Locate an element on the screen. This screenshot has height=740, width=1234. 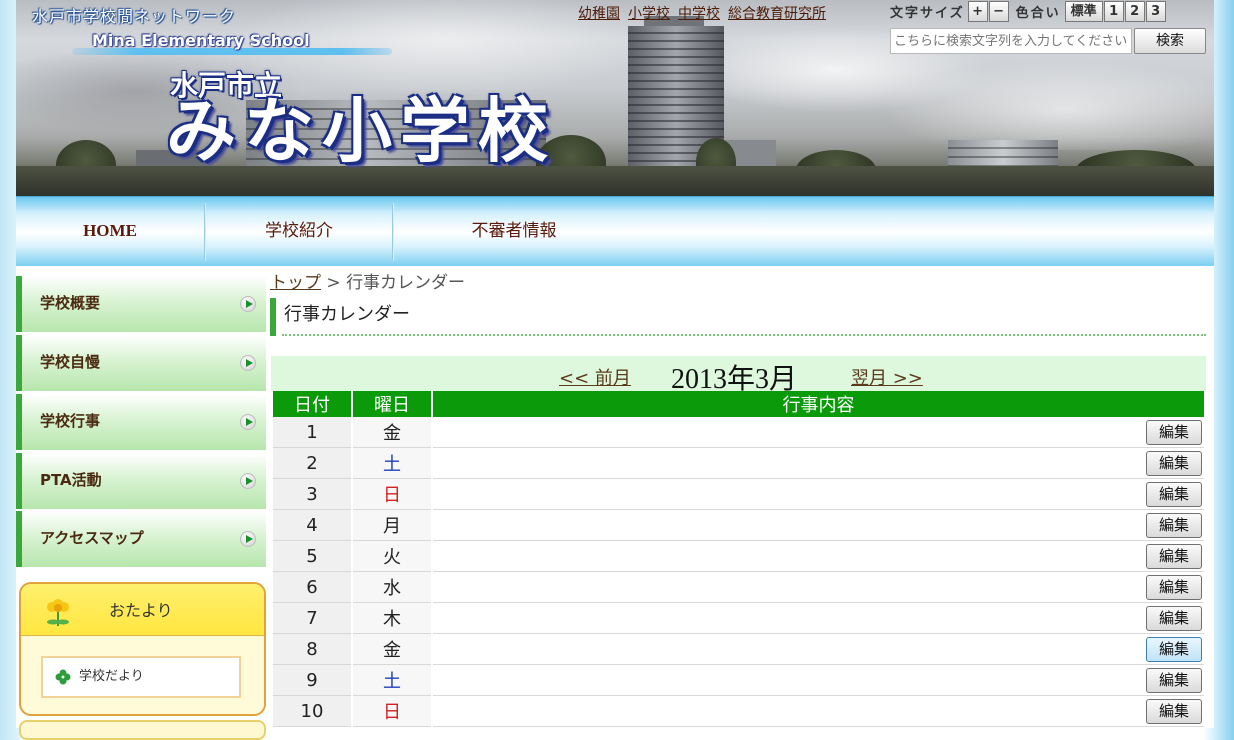
sidebar-item-overview: 学校概要 is located at coordinates (141, 304).